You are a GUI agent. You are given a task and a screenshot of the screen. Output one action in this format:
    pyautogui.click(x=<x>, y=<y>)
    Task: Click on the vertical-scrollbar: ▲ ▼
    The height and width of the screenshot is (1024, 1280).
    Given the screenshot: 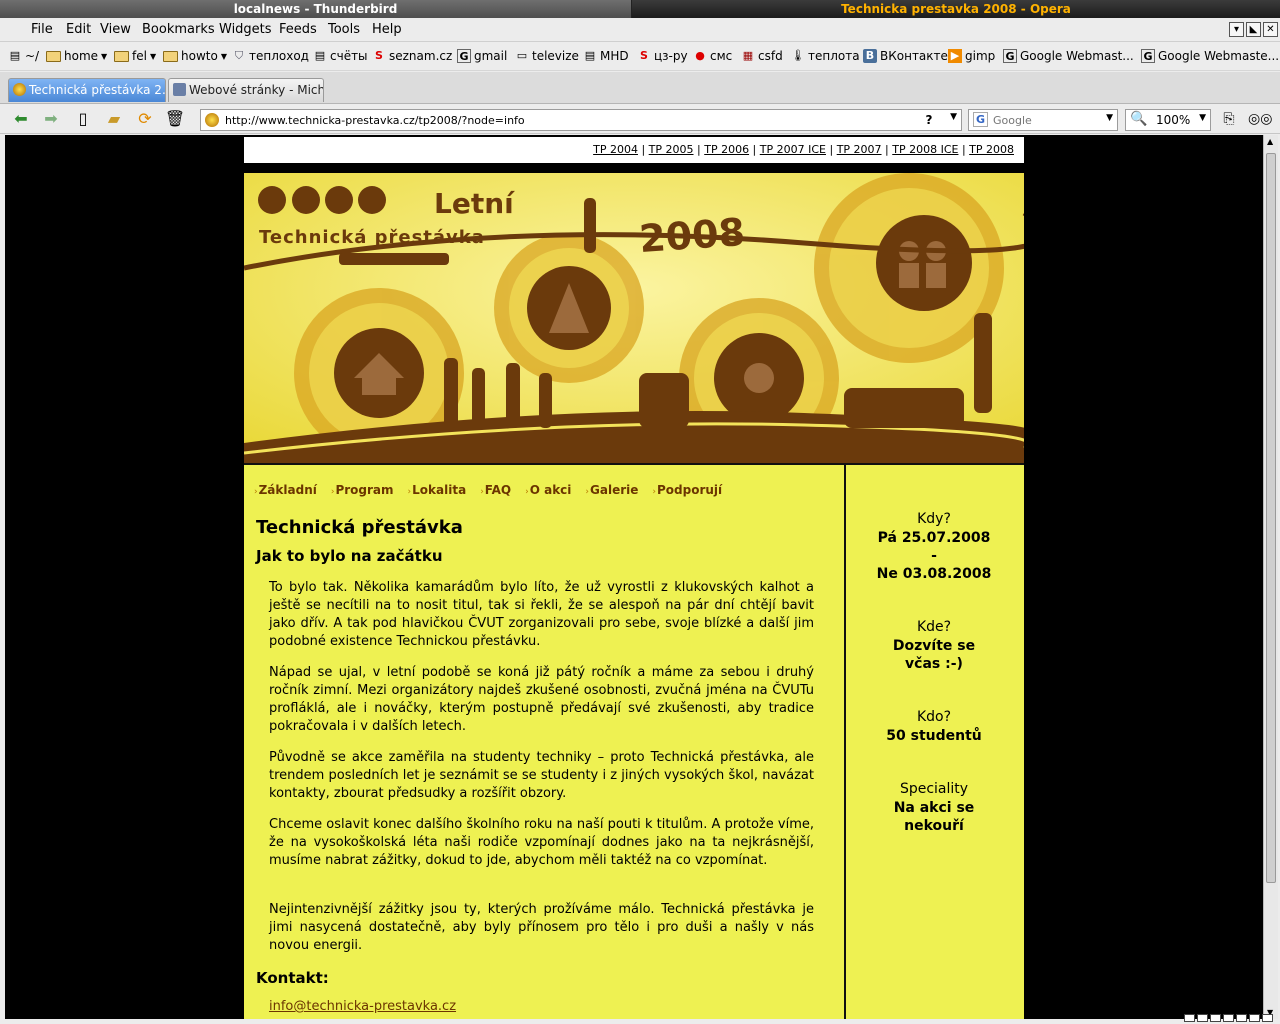 What is the action you would take?
    pyautogui.click(x=1270, y=577)
    